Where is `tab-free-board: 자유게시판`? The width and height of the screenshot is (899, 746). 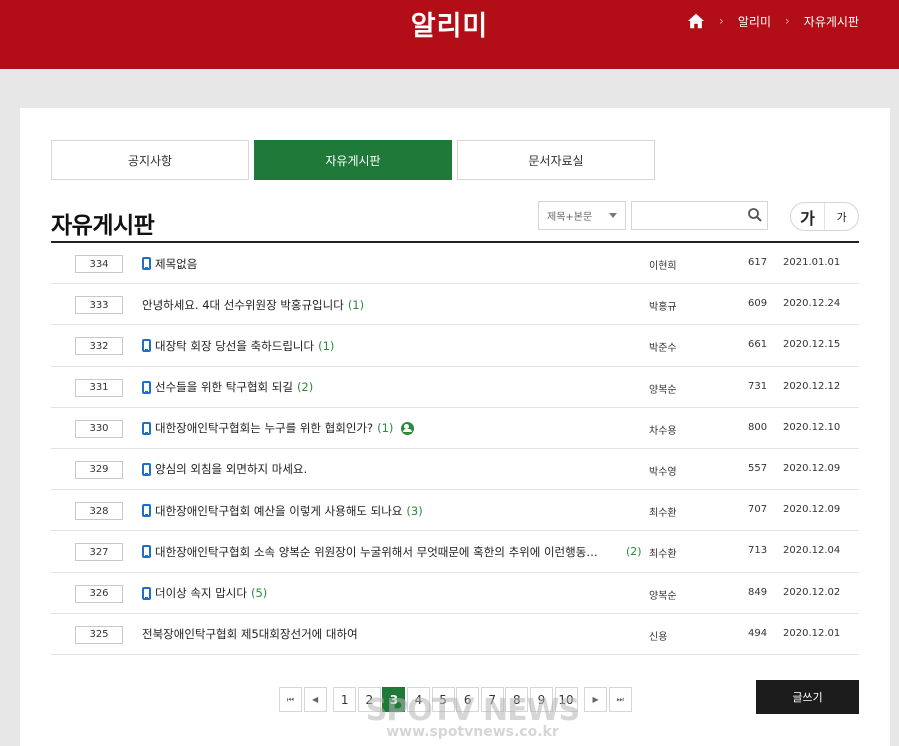 tab-free-board: 자유게시판 is located at coordinates (353, 160).